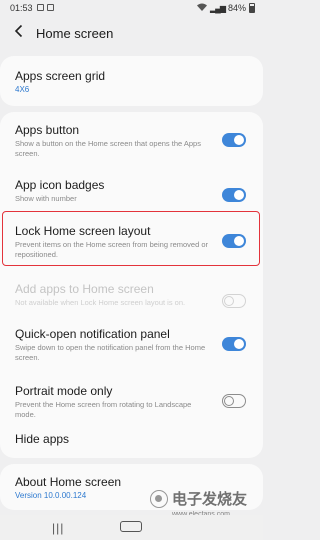 The height and width of the screenshot is (540, 320). I want to click on watermark-logo-icon, so click(159, 499).